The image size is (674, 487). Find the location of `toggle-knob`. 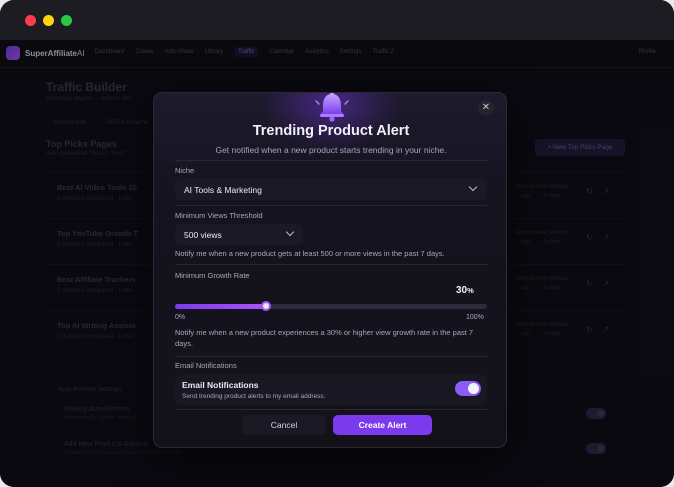

toggle-knob is located at coordinates (473, 388).